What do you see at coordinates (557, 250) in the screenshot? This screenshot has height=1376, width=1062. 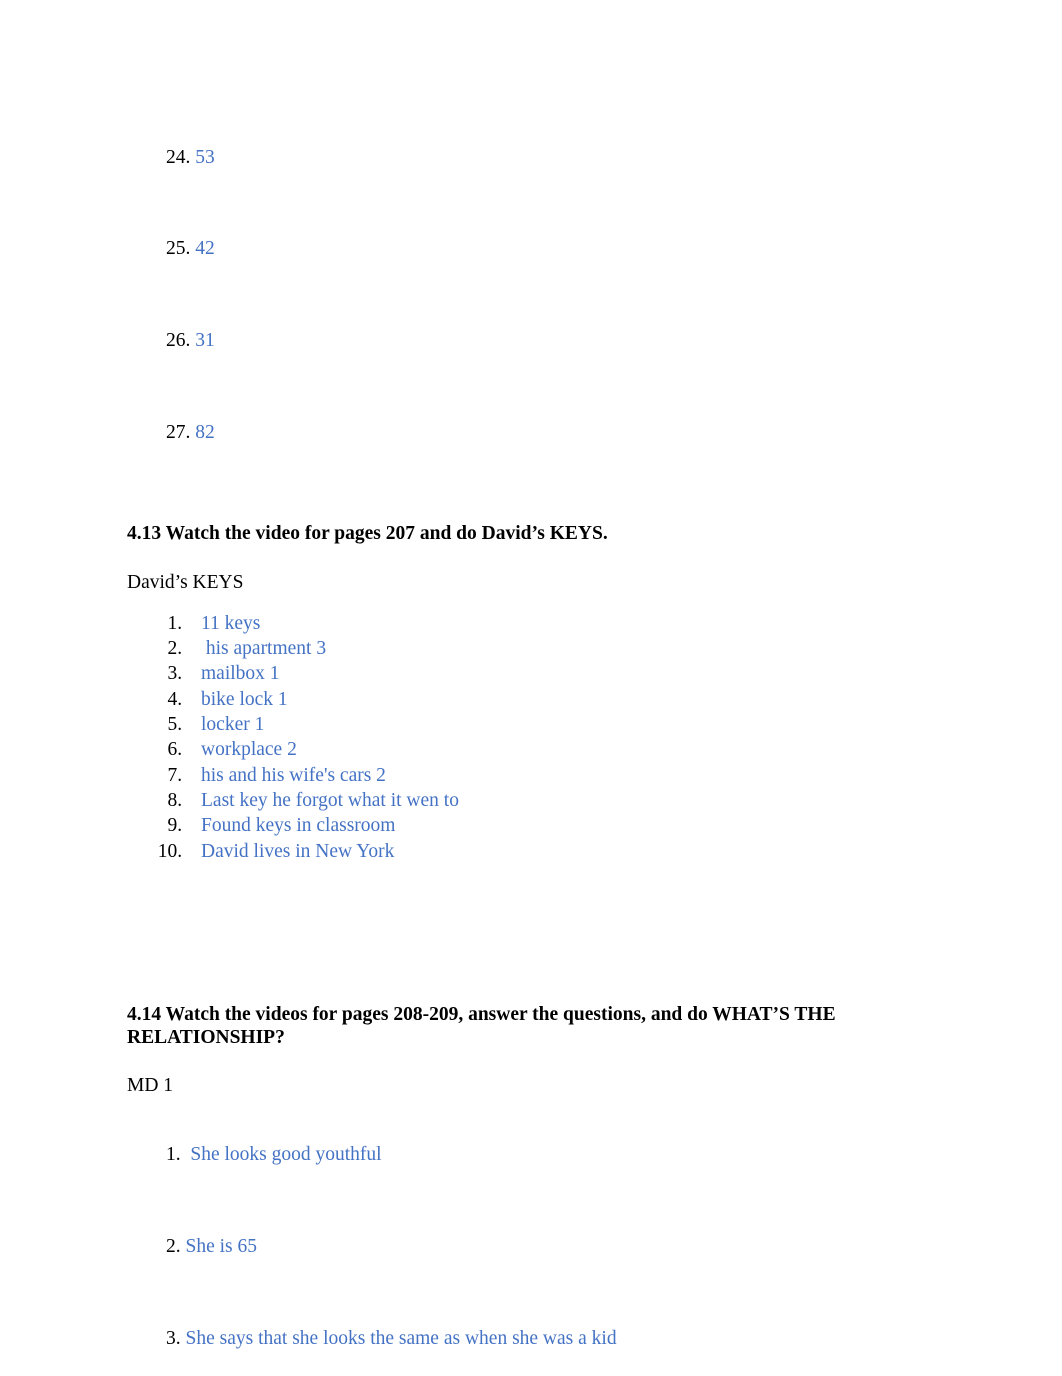 I see `numeric-answer-row: 25. 42` at bounding box center [557, 250].